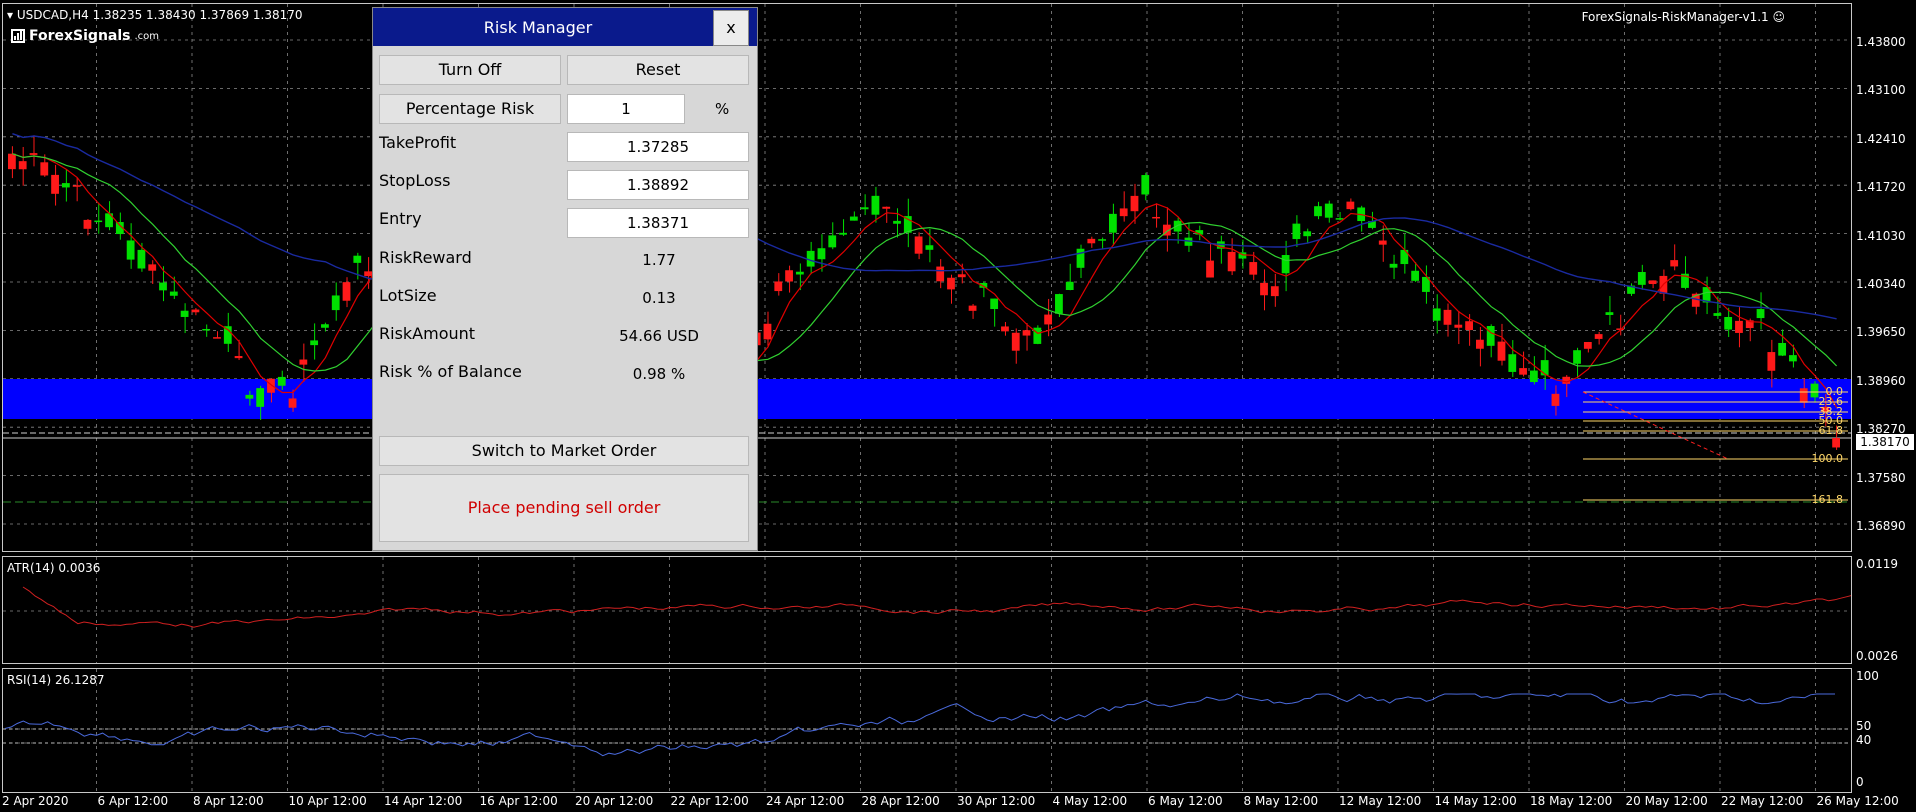 Image resolution: width=1916 pixels, height=812 pixels. What do you see at coordinates (564, 451) in the screenshot?
I see `switch-to-market-order-button: Switch to Market Order` at bounding box center [564, 451].